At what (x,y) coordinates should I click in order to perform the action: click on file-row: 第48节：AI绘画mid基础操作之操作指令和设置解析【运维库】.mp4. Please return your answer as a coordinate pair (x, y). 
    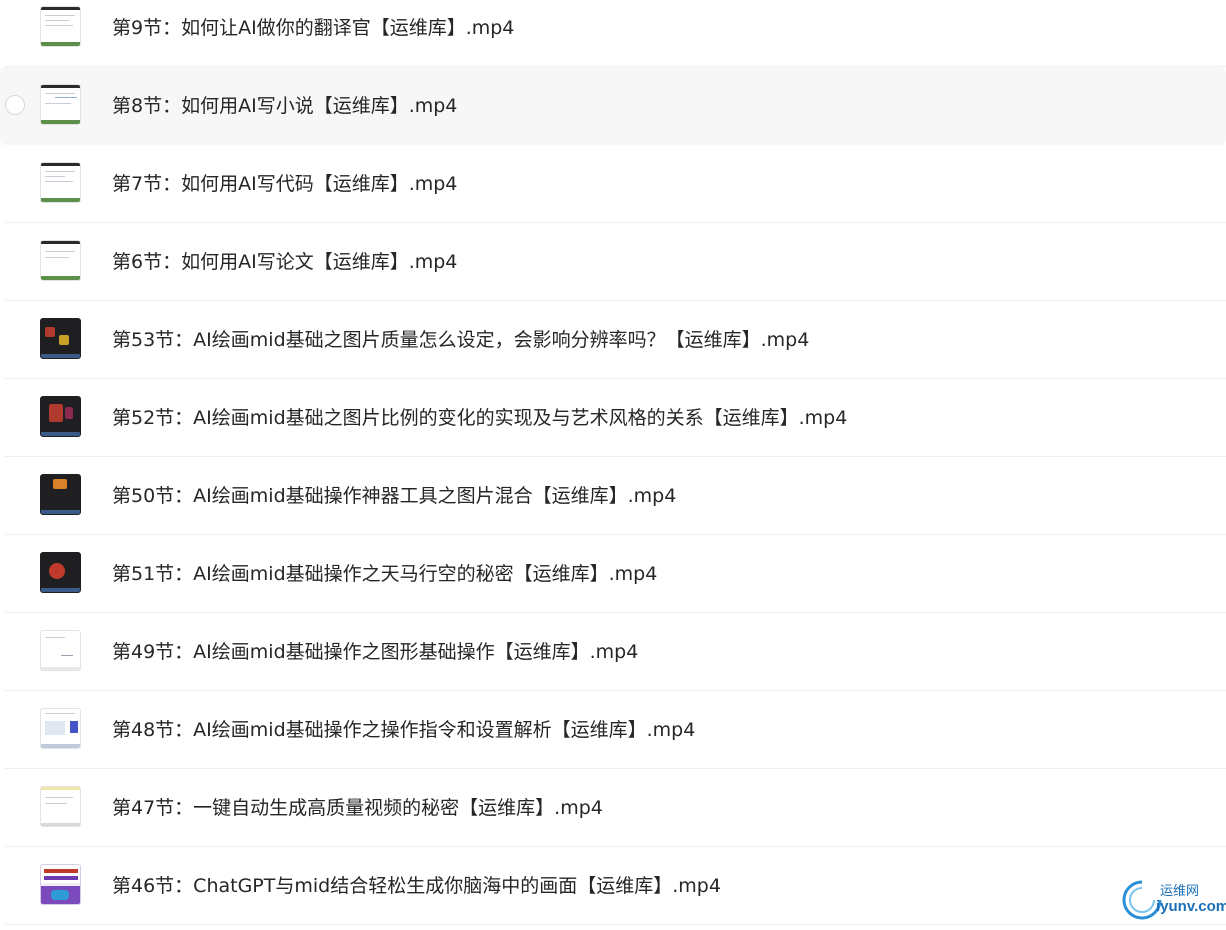
    Looking at the image, I should click on (613, 730).